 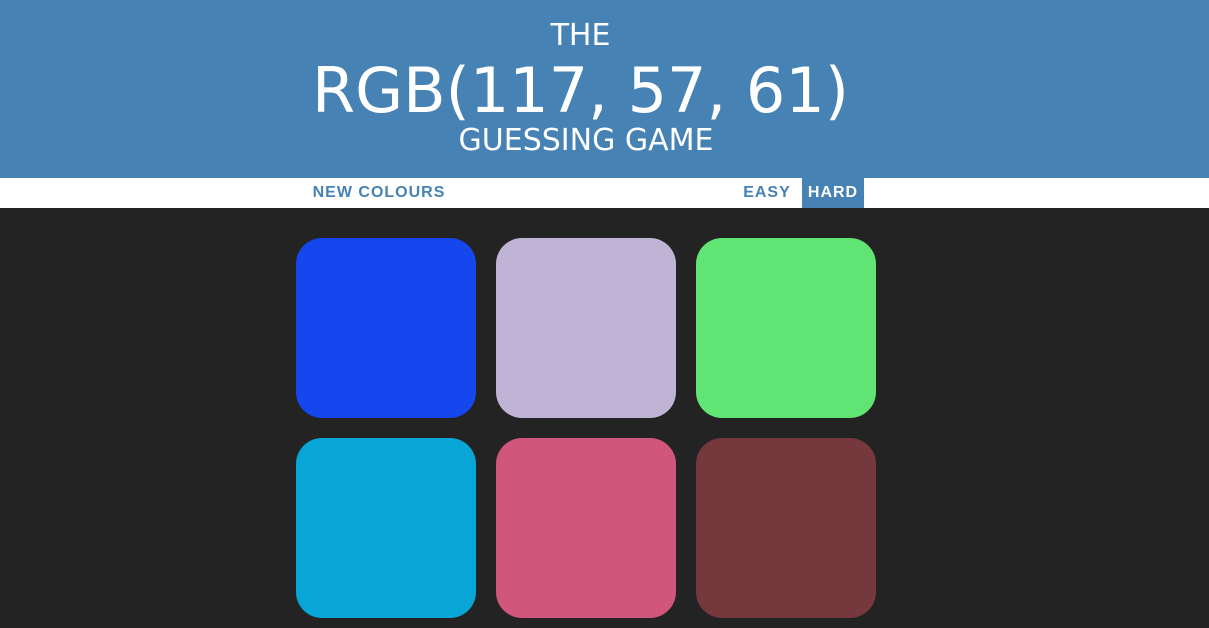 What do you see at coordinates (580, 90) in the screenshot?
I see `rgb-target-display: RGB(117, 57, 61)` at bounding box center [580, 90].